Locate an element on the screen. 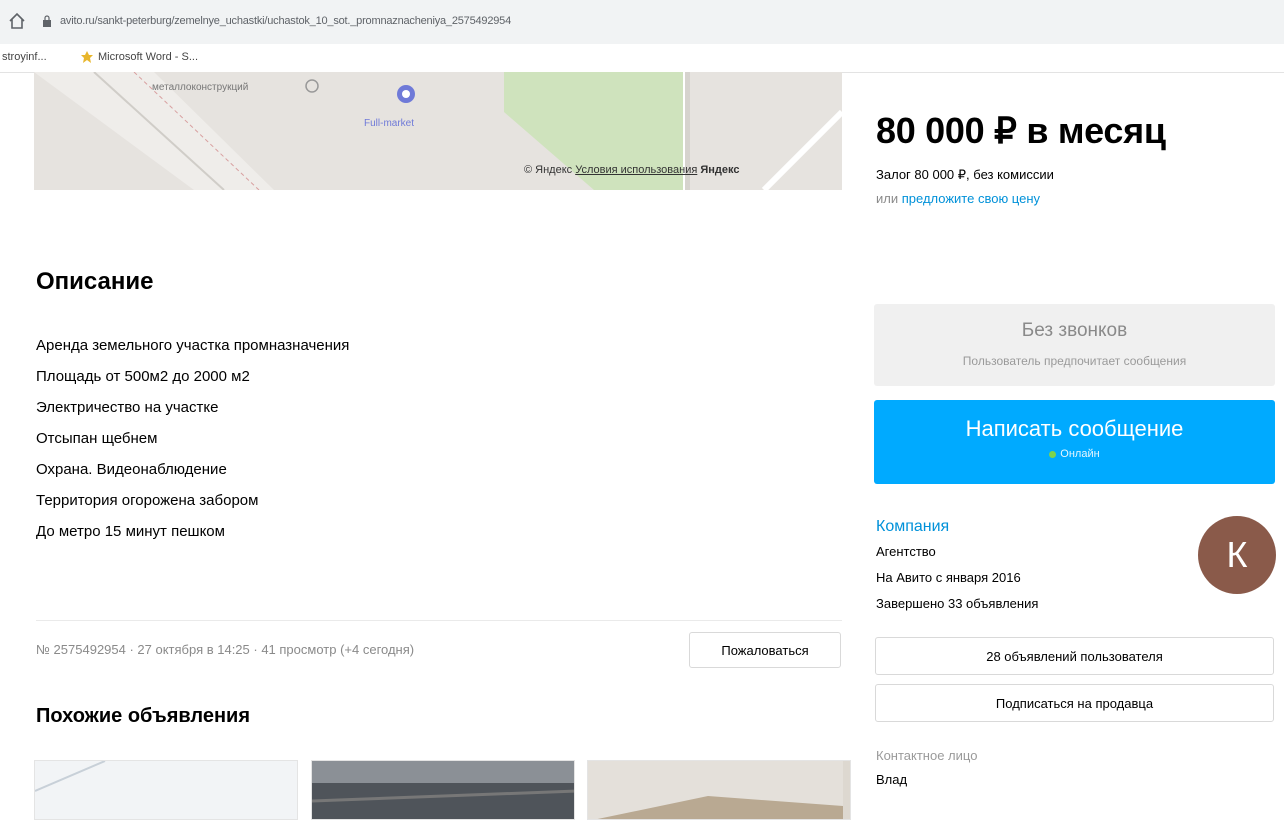 Image resolution: width=1284 pixels, height=820 pixels. write-message-button: Написать сообщение Онлайн is located at coordinates (1074, 442).